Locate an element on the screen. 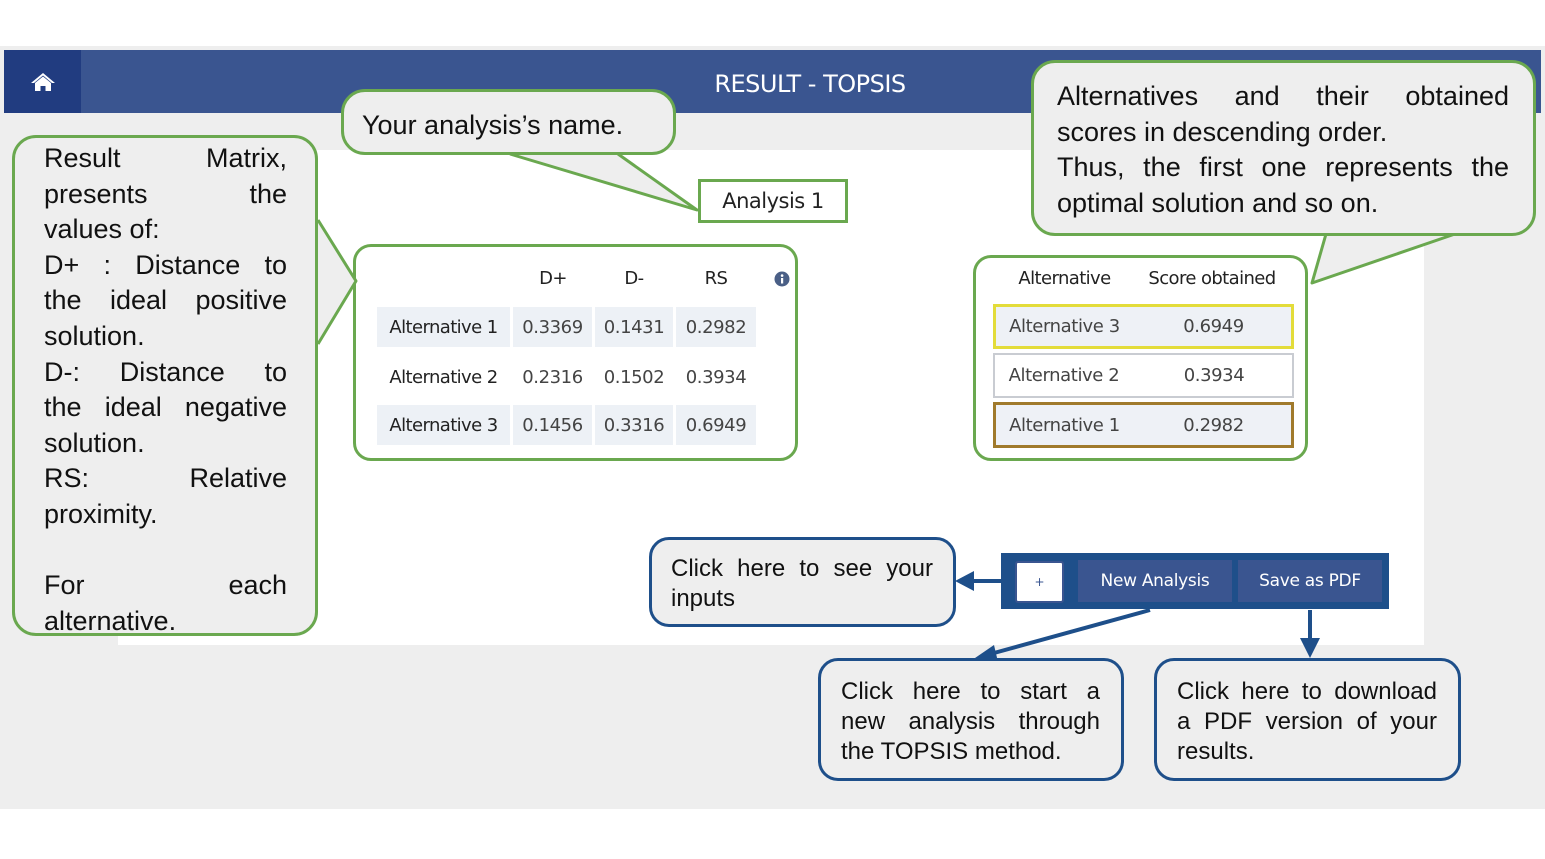  callout-line: a PDF version of your is located at coordinates (1307, 721).